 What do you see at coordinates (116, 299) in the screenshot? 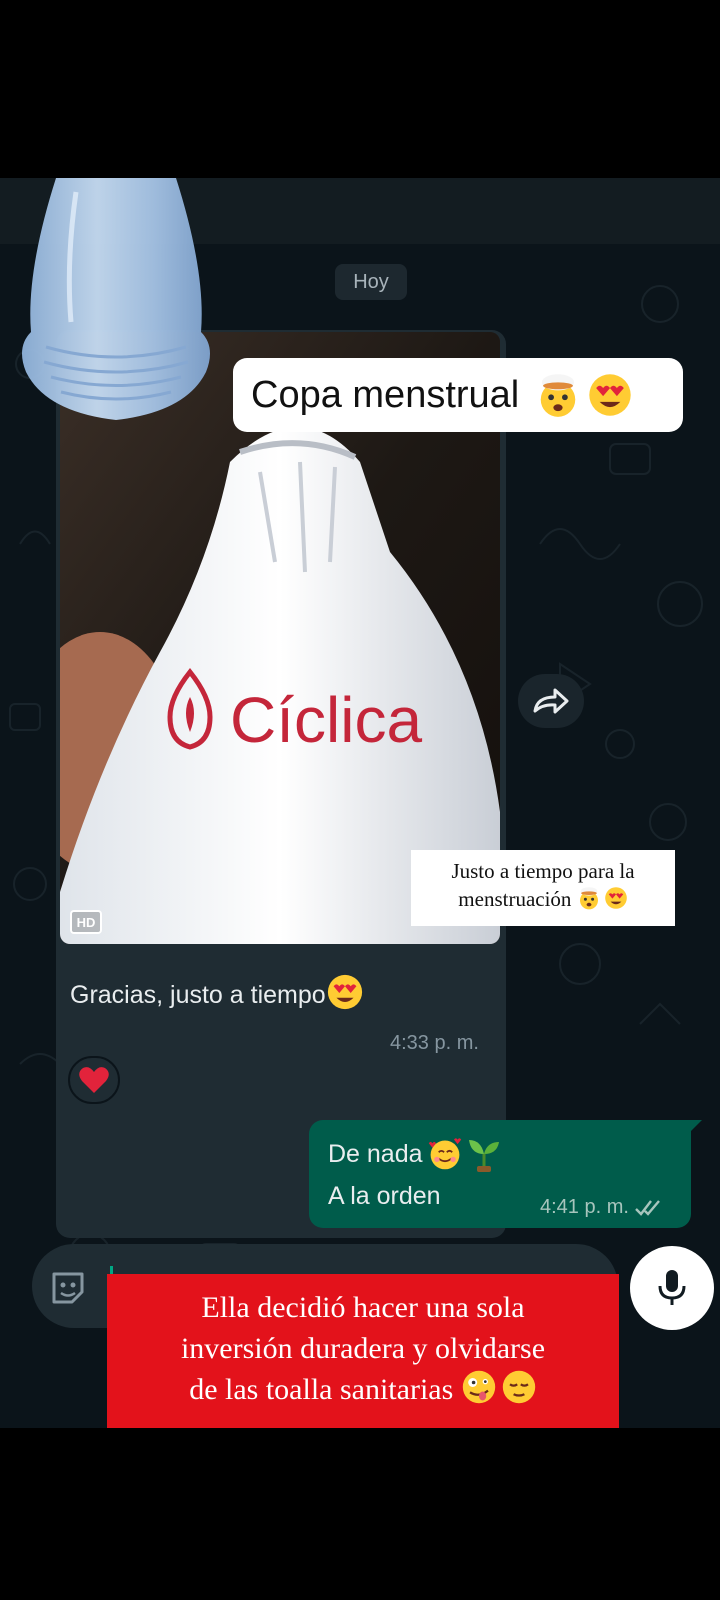
I see `menstrual-cup-image` at bounding box center [116, 299].